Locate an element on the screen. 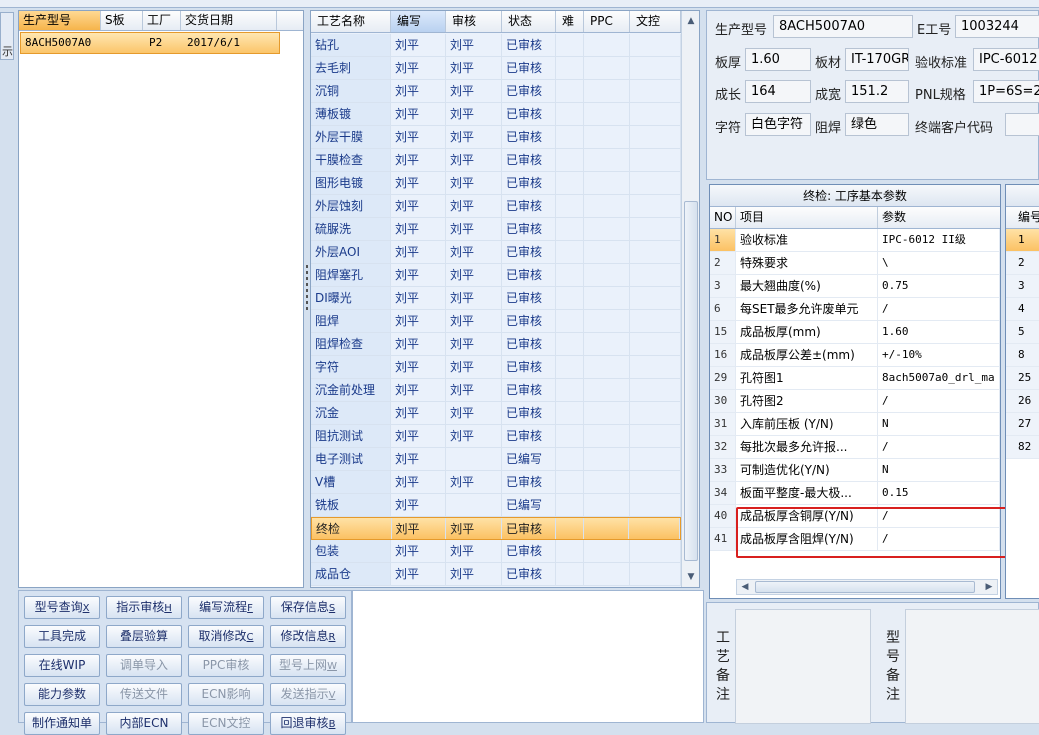 This screenshot has height=735, width=1039. process-row: 沉金 刘平 刘平 已审核 is located at coordinates (496, 413).